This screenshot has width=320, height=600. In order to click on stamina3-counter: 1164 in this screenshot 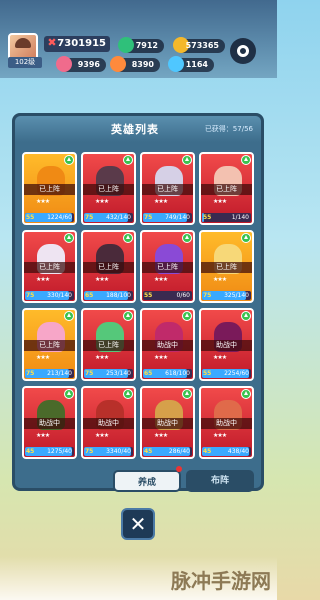, I will do `click(191, 64)`.